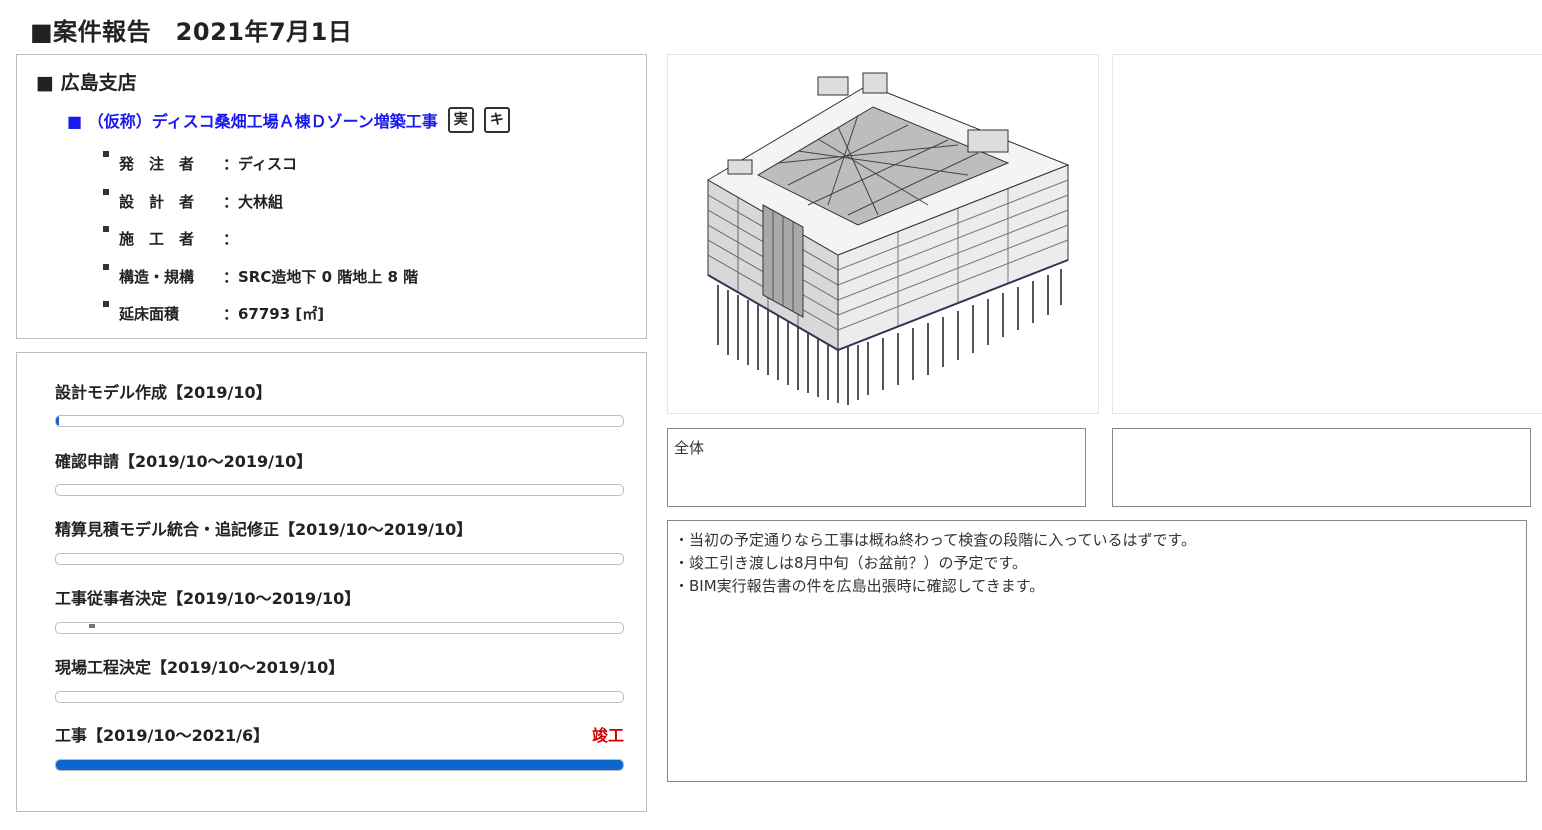 This screenshot has height=830, width=1542. What do you see at coordinates (851, 563) in the screenshot?
I see `comment-line: ・竣工引き渡しは8月中旬（お盆前？）の予定です。` at bounding box center [851, 563].